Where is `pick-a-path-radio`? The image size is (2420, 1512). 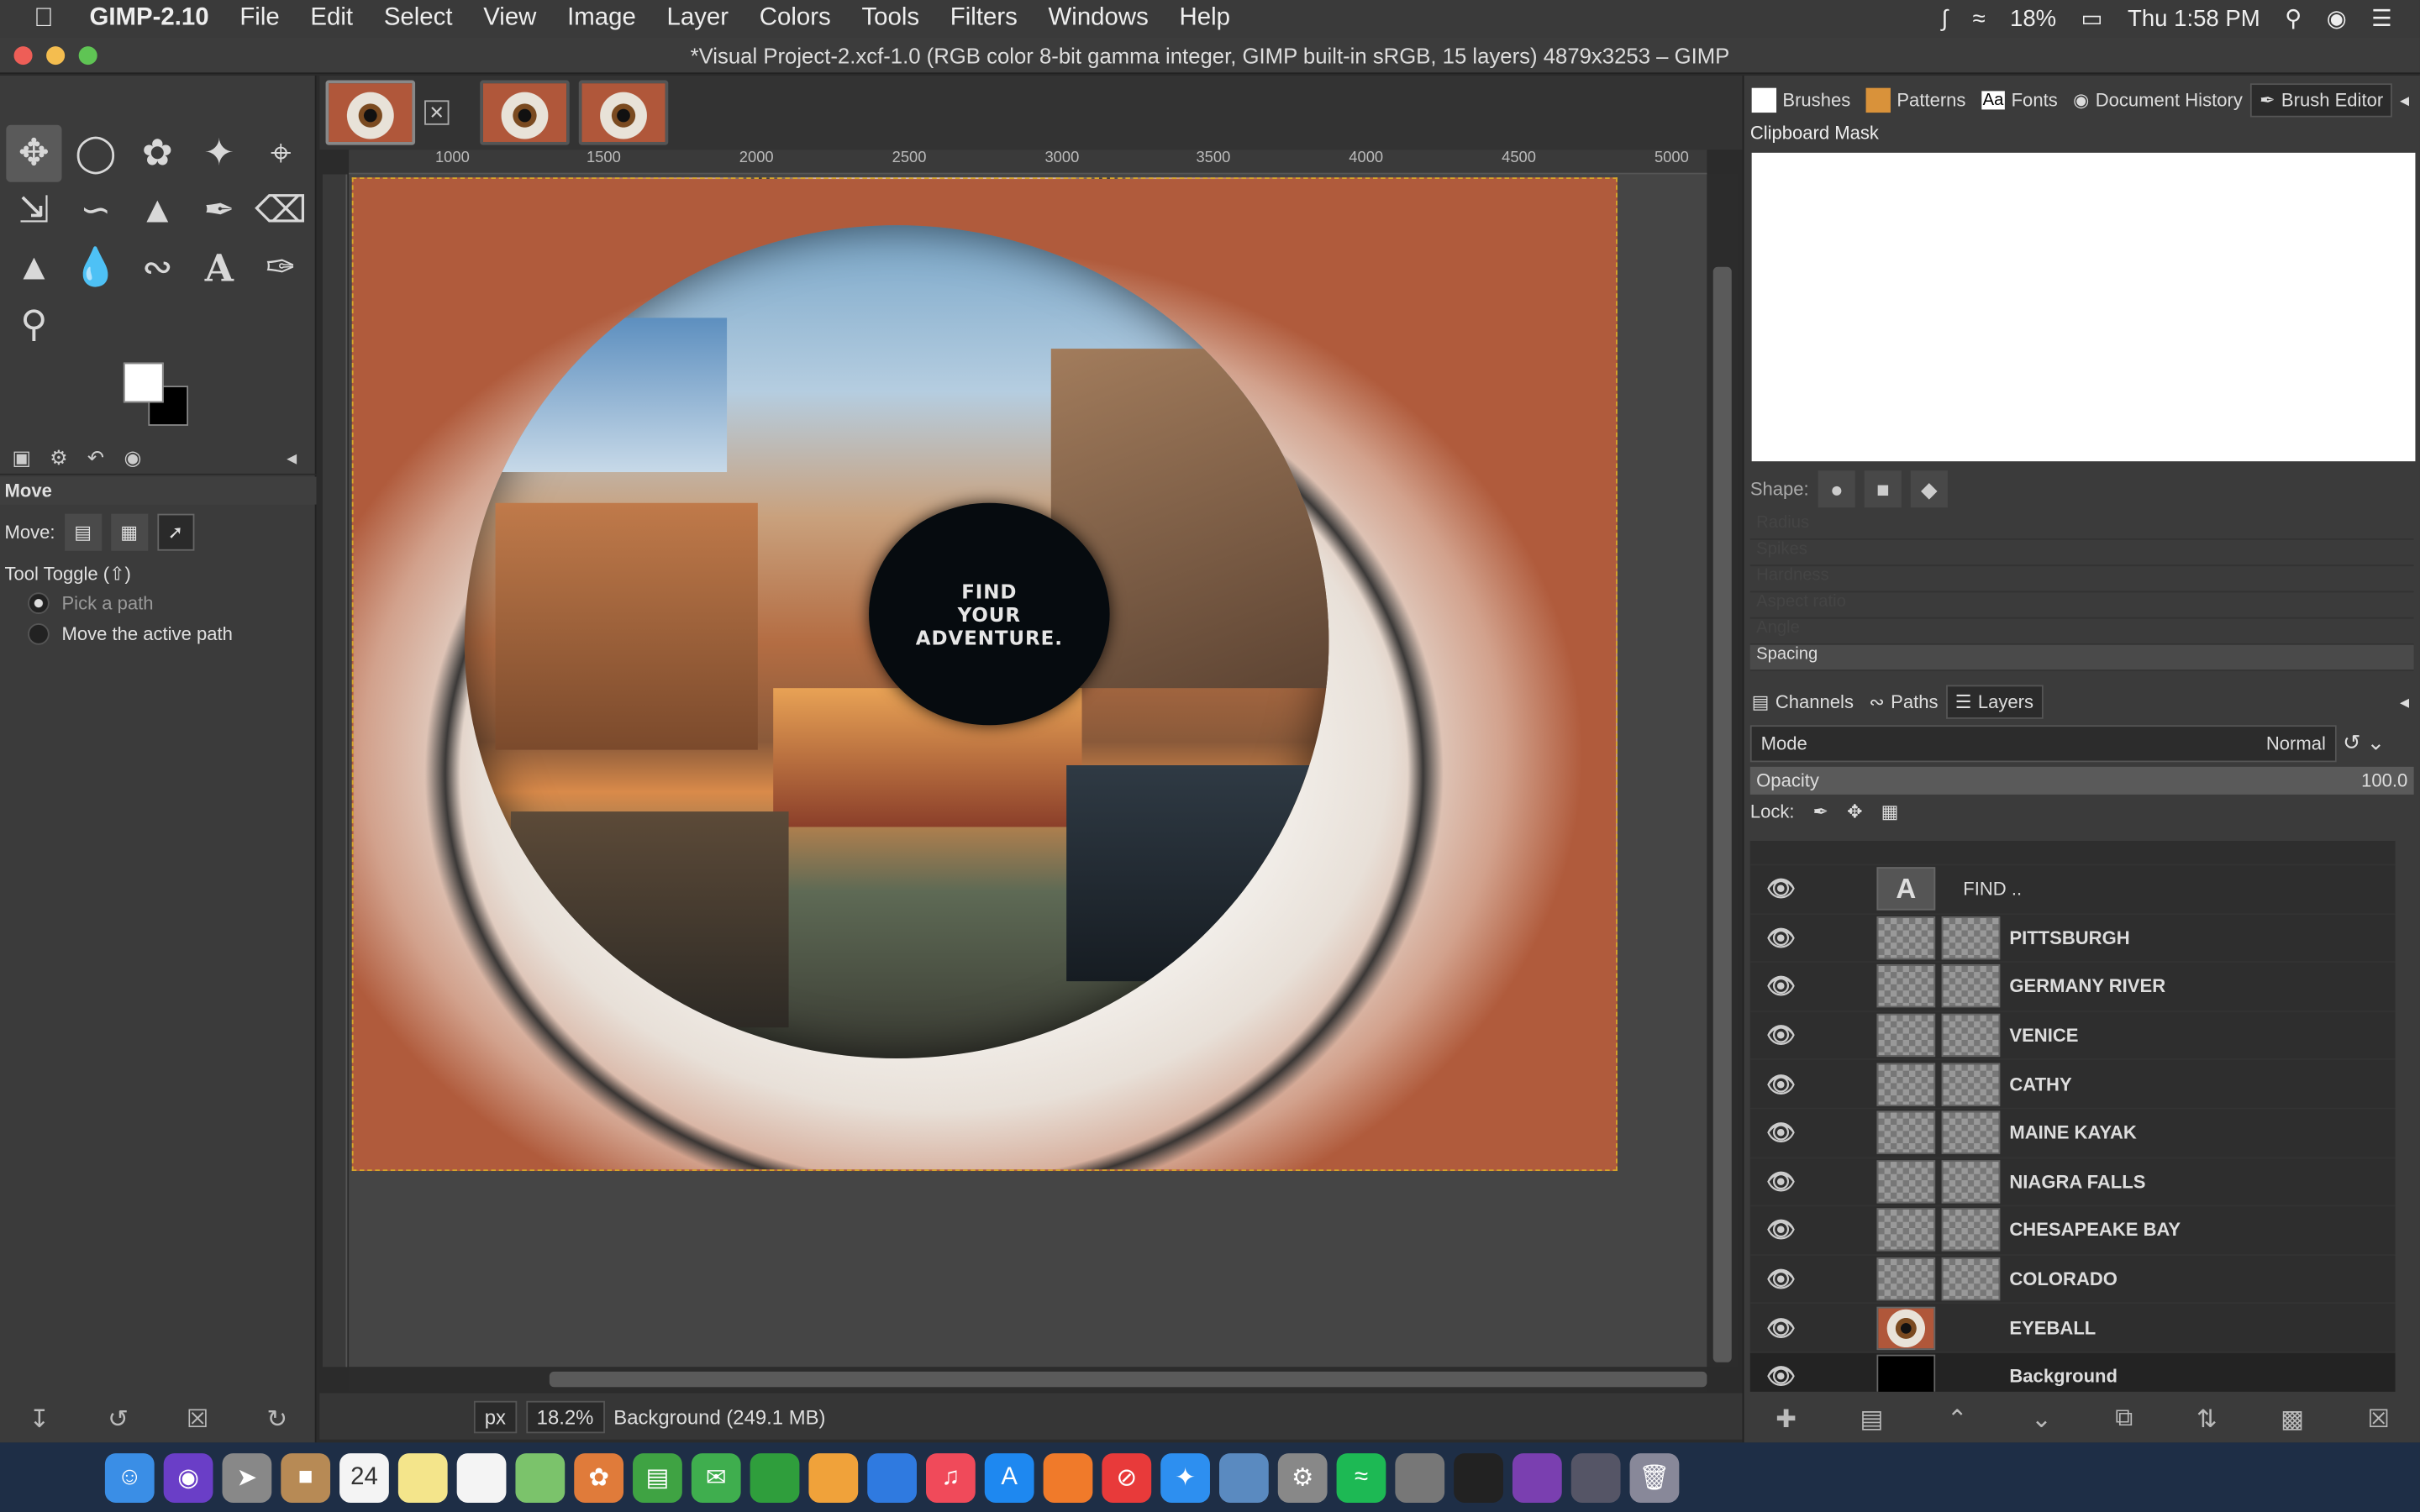 pick-a-path-radio is located at coordinates (39, 603).